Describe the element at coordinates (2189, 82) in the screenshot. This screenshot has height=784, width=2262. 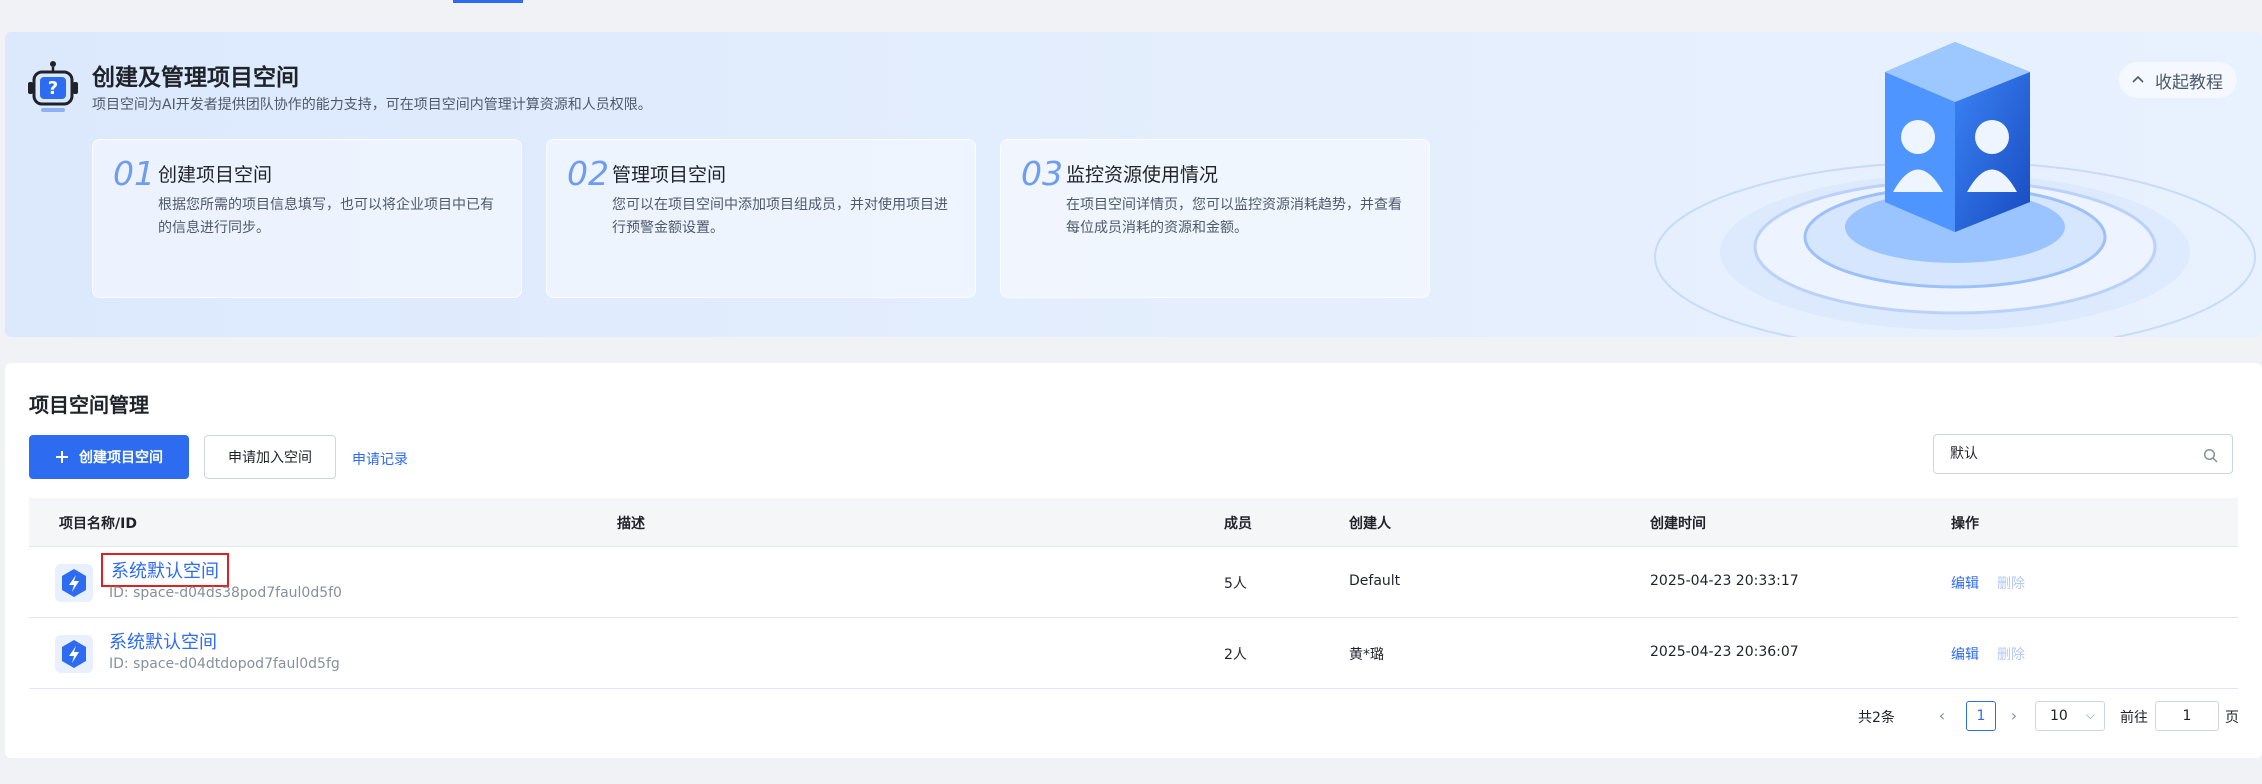
I see `collapse-label: 收起教程` at that location.